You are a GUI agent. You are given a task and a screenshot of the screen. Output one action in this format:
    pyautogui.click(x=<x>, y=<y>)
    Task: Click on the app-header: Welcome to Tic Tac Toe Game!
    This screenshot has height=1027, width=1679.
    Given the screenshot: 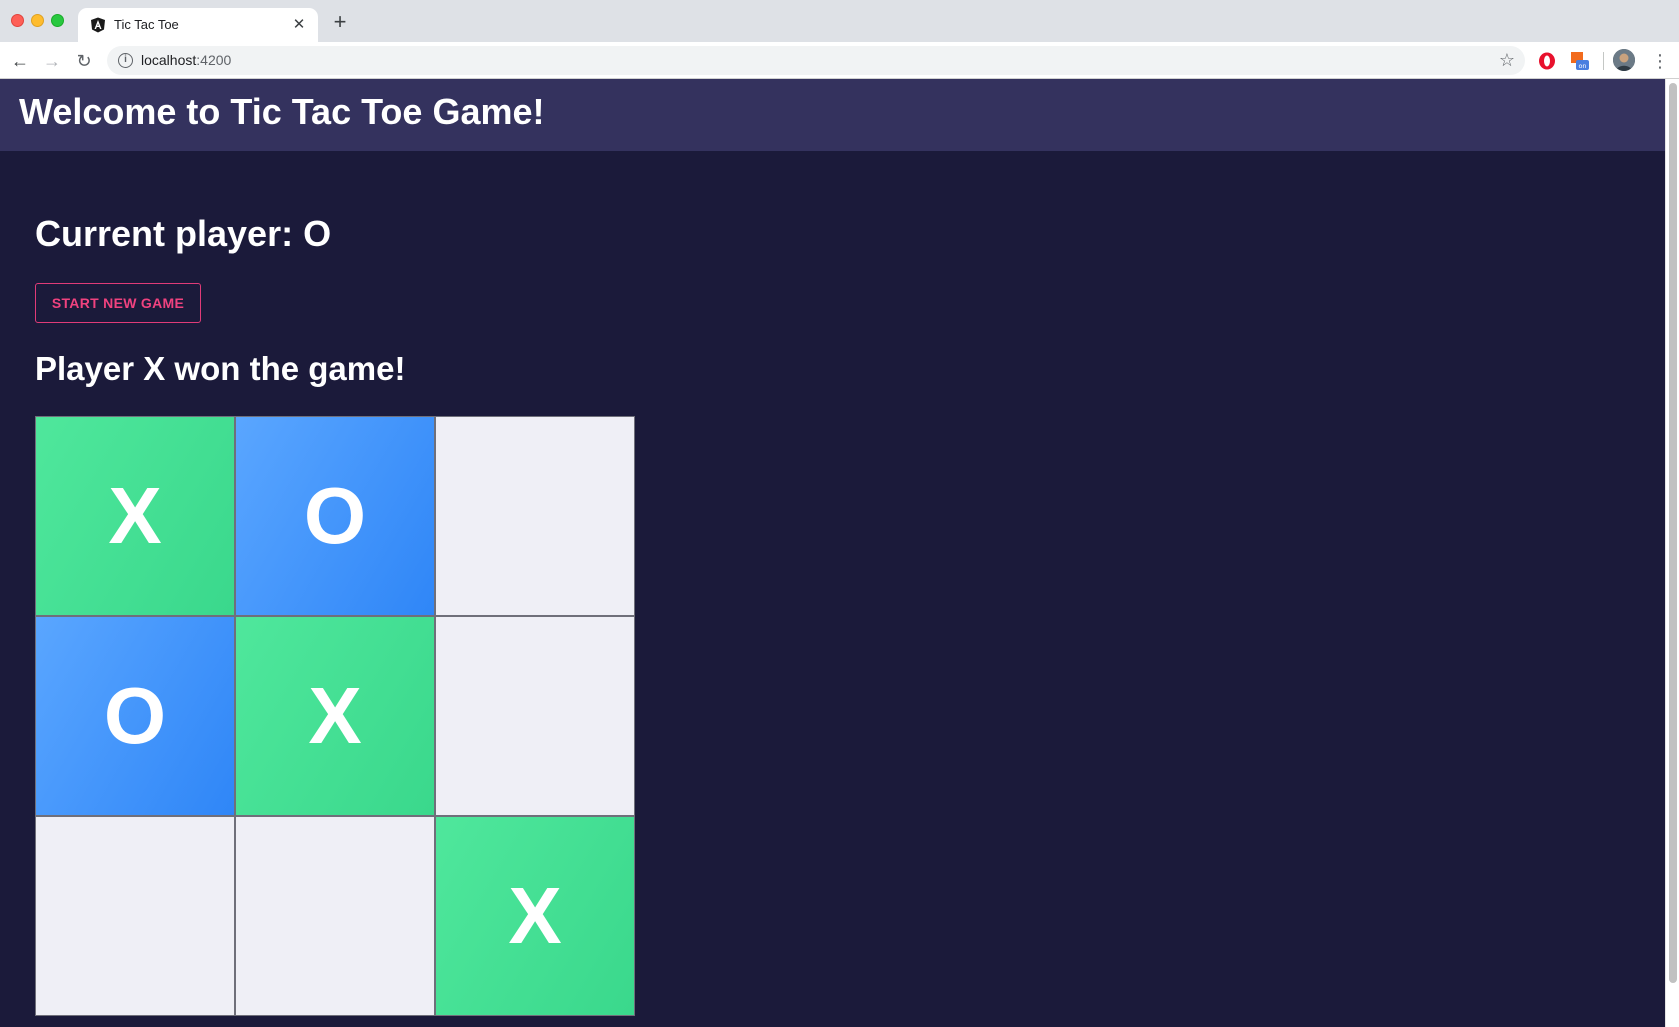 What is the action you would take?
    pyautogui.click(x=832, y=115)
    